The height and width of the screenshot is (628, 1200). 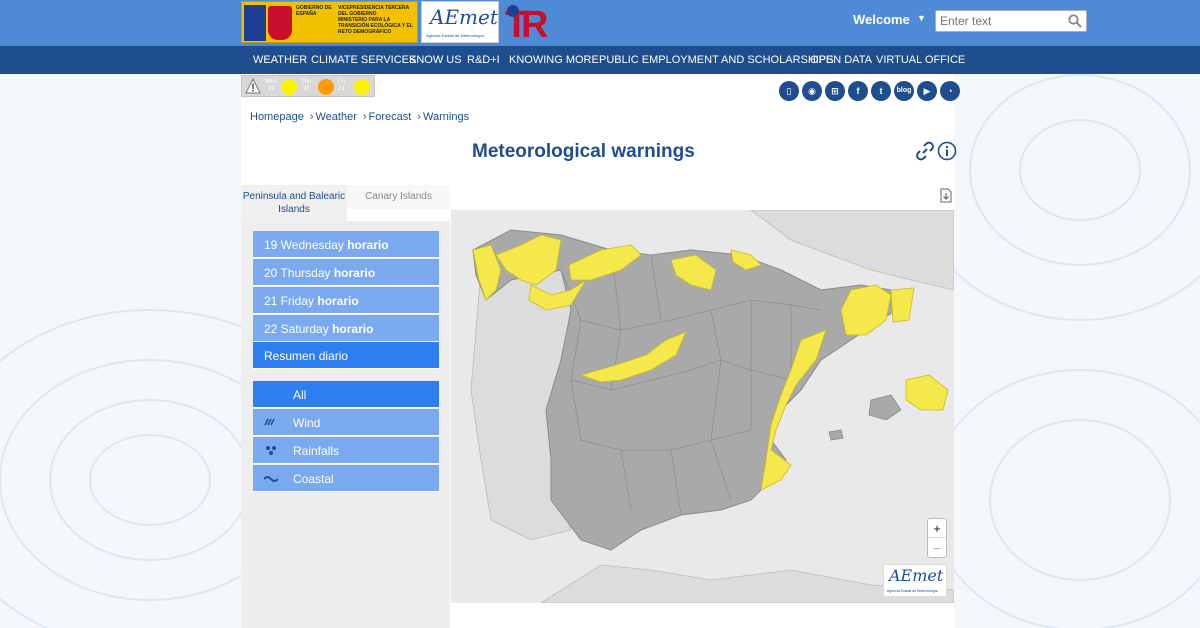 What do you see at coordinates (920, 60) in the screenshot?
I see `nav-virtual-office: VIRTUAL OFFICE` at bounding box center [920, 60].